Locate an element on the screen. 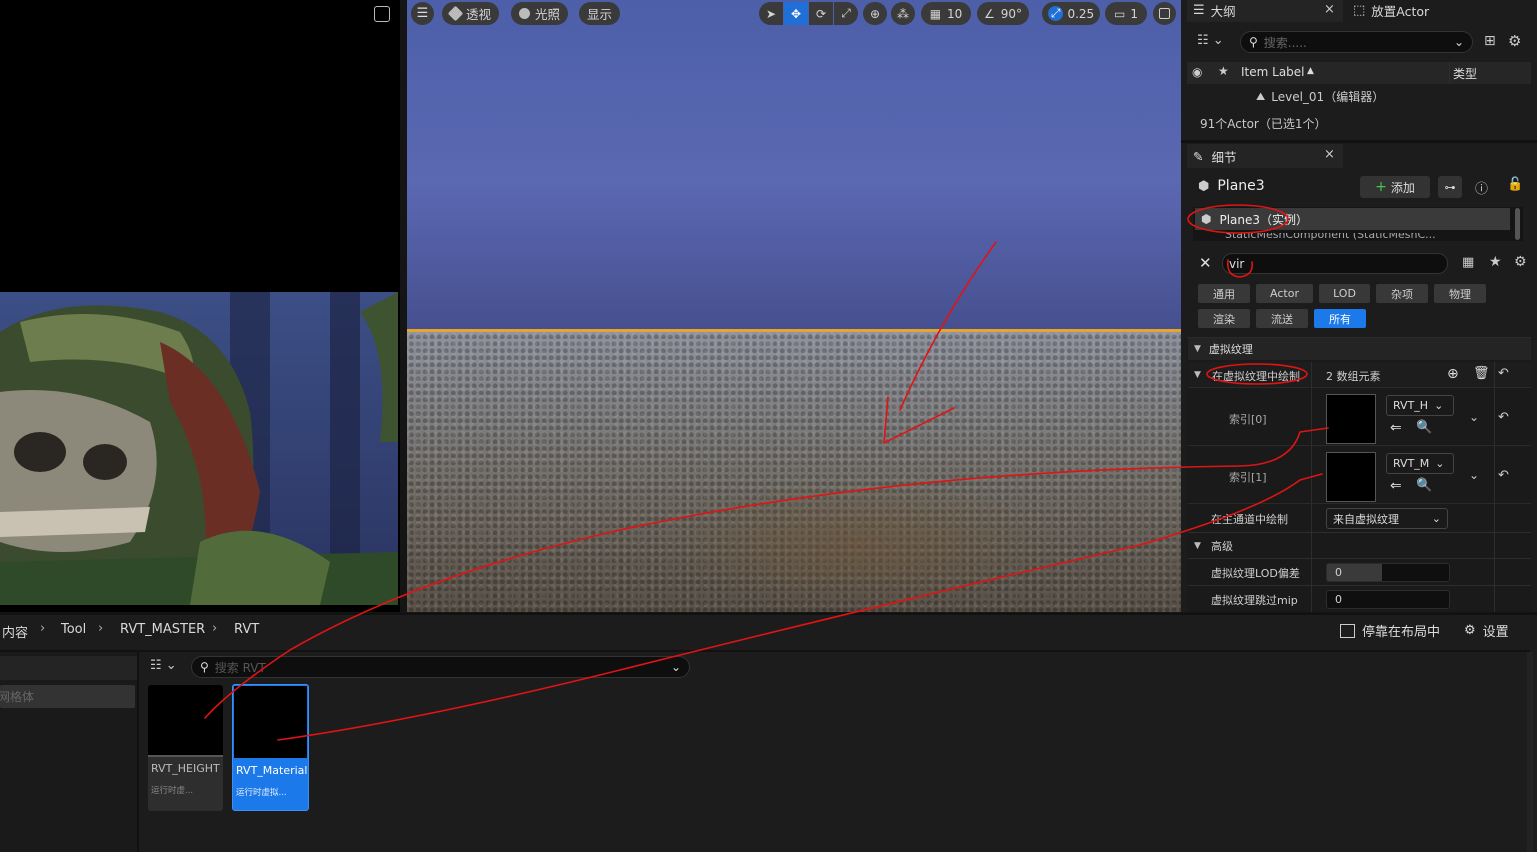 This screenshot has height=852, width=1537. details-tab: ✎ 细节 is located at coordinates (1265, 156).